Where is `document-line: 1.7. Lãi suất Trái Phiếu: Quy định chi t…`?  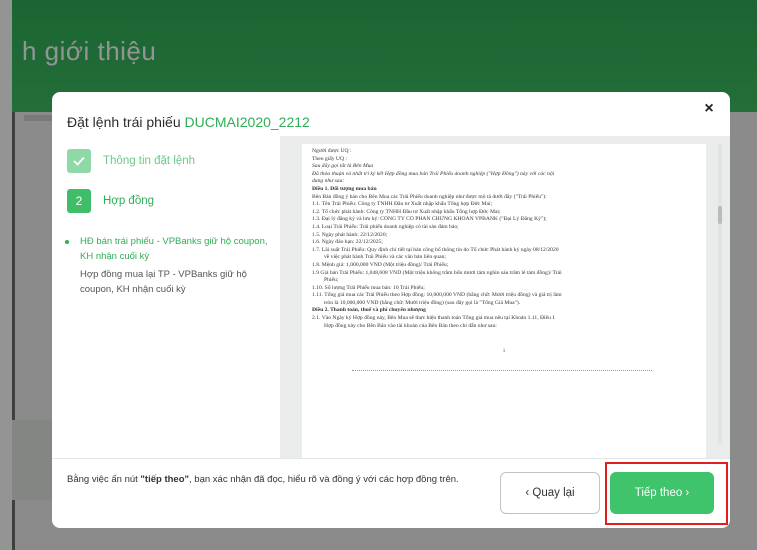
document-line: 1.7. Lãi suất Trái Phiếu: Quy định chi t… is located at coordinates (435, 249).